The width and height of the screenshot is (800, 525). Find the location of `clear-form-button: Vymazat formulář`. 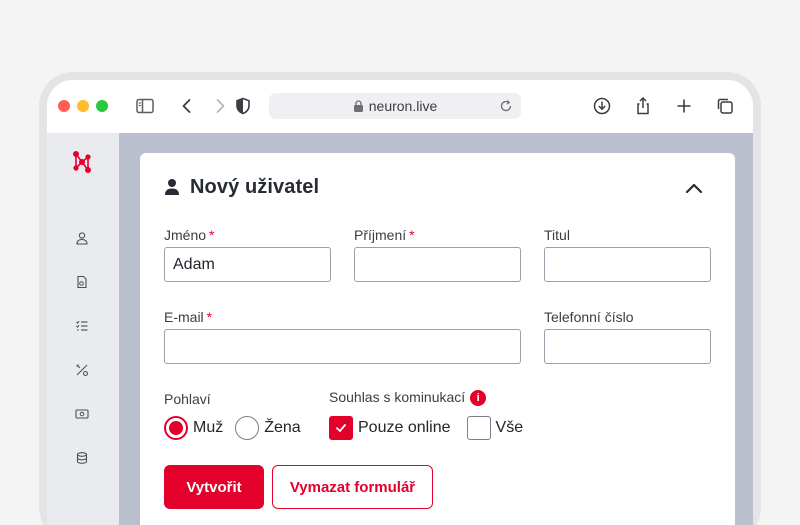

clear-form-button: Vymazat formulář is located at coordinates (352, 487).